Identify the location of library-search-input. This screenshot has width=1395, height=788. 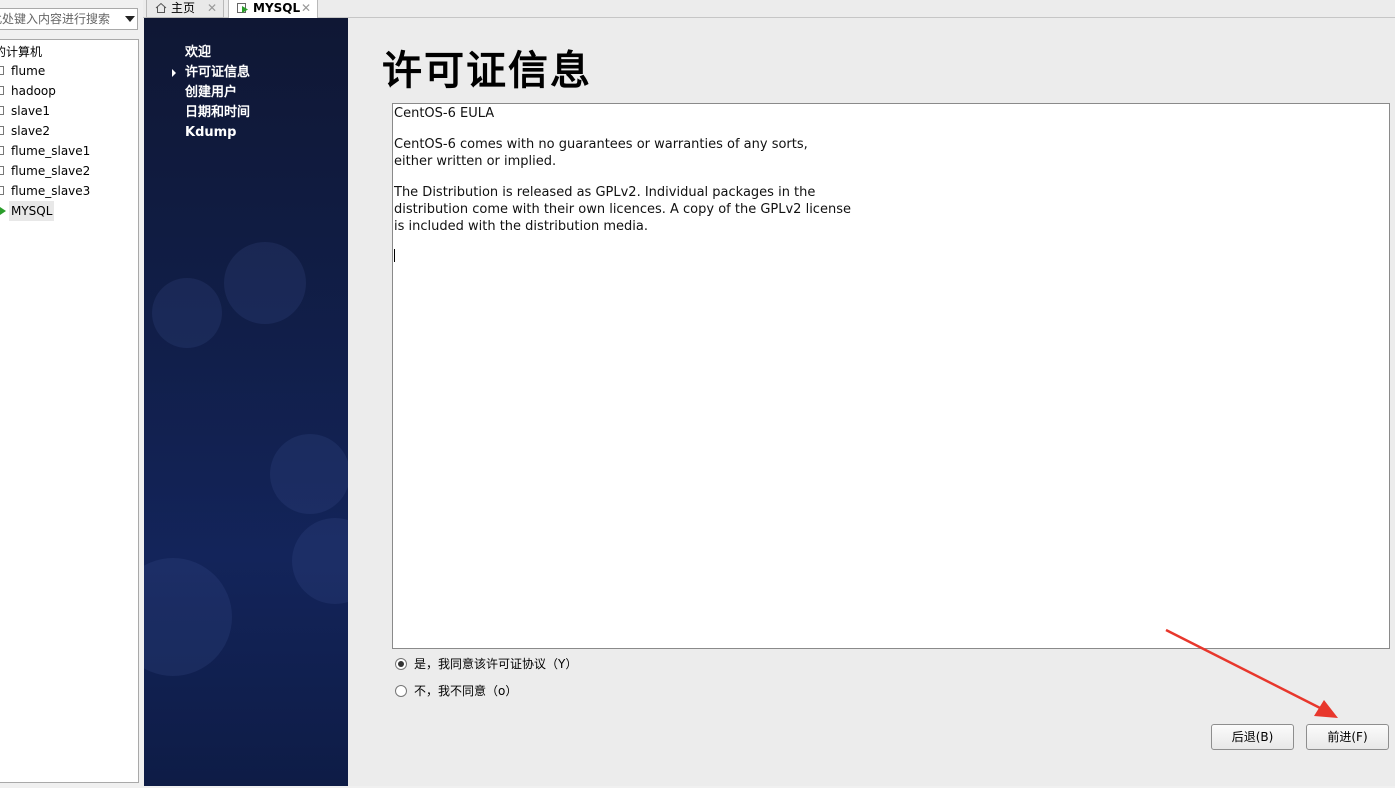
(59, 19).